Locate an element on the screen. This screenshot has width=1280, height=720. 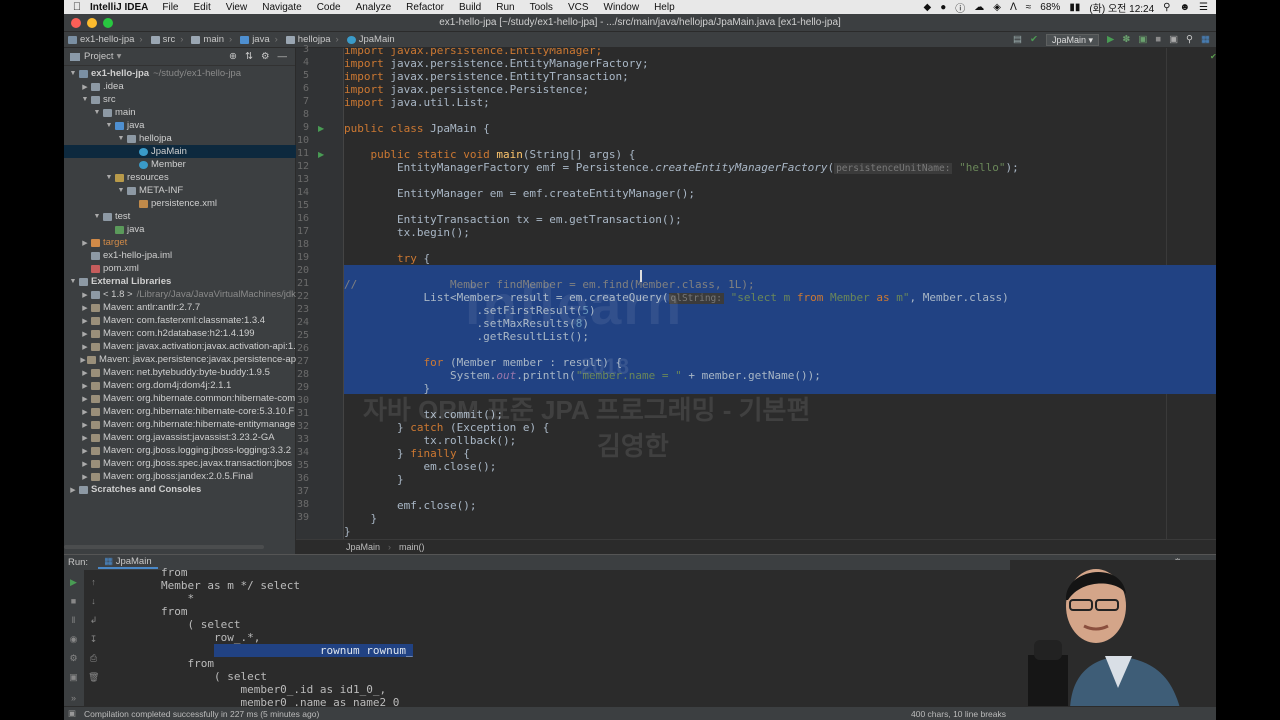
selection-info: 400 chars, 10 line breaks is located at coordinates (1063, 714).